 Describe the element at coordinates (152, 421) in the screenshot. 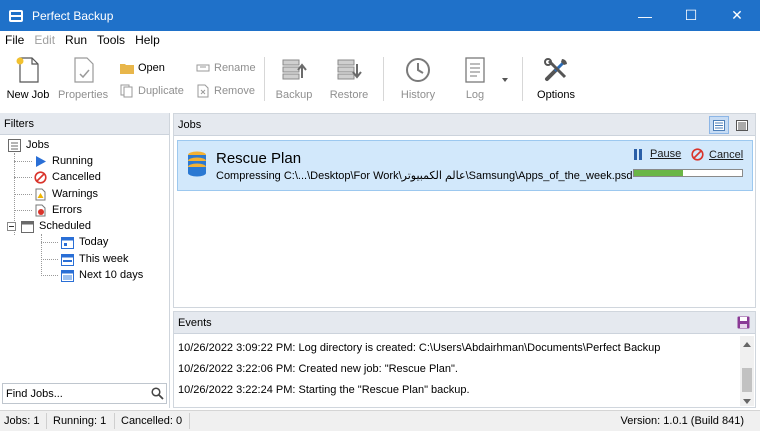

I see `status-cancelled: Cancelled: 0` at that location.